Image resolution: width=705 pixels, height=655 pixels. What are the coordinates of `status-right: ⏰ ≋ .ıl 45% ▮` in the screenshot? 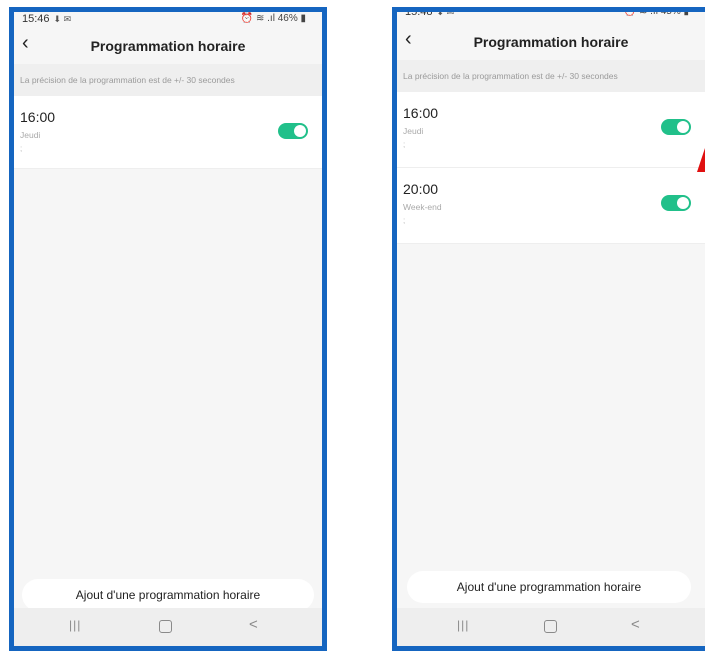 It's located at (656, 12).